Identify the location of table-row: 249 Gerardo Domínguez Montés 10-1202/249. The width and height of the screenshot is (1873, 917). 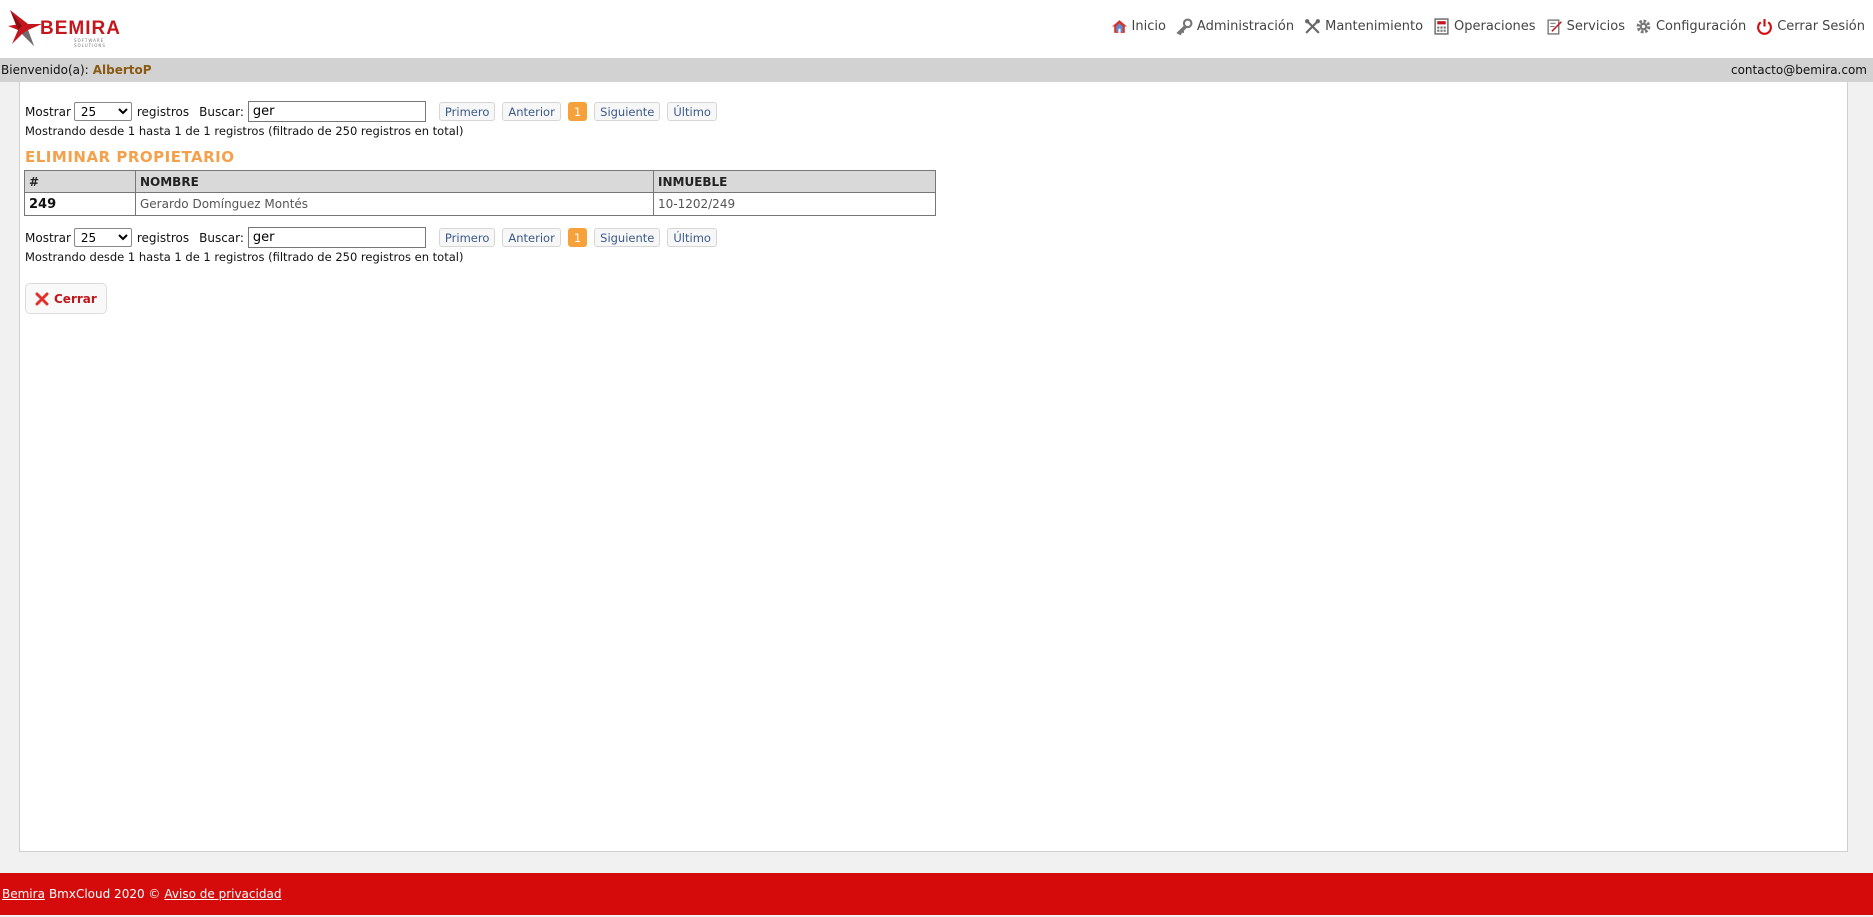
(480, 204).